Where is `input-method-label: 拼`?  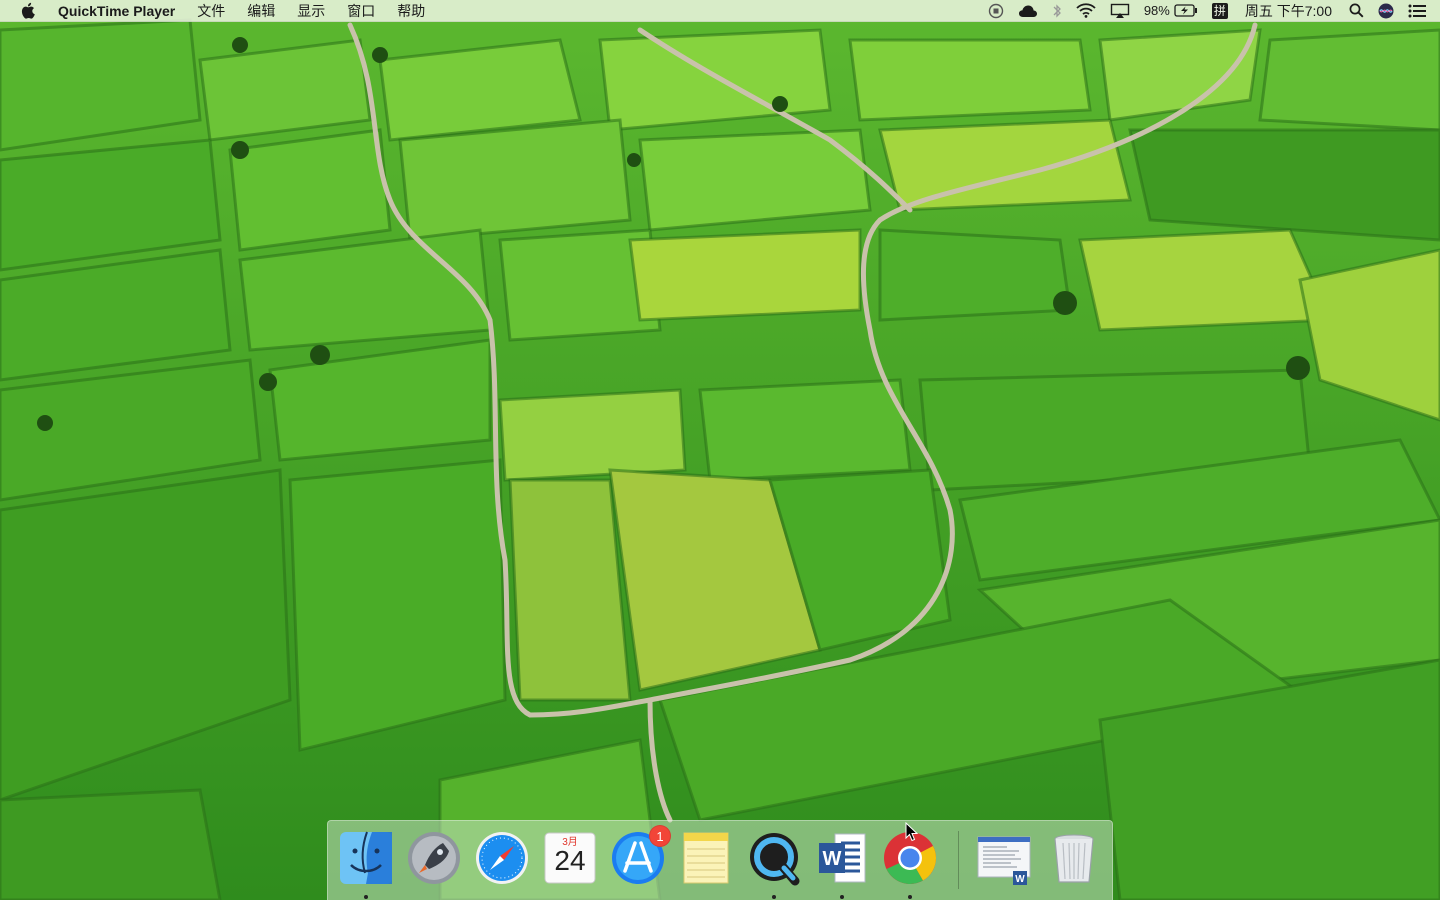 input-method-label: 拼 is located at coordinates (1219, 10).